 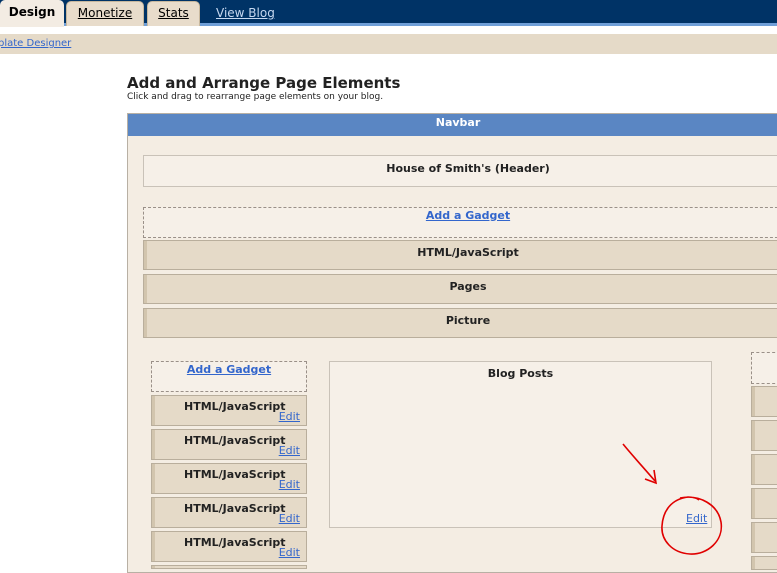 What do you see at coordinates (639, 462) in the screenshot?
I see `annotation-arrow` at bounding box center [639, 462].